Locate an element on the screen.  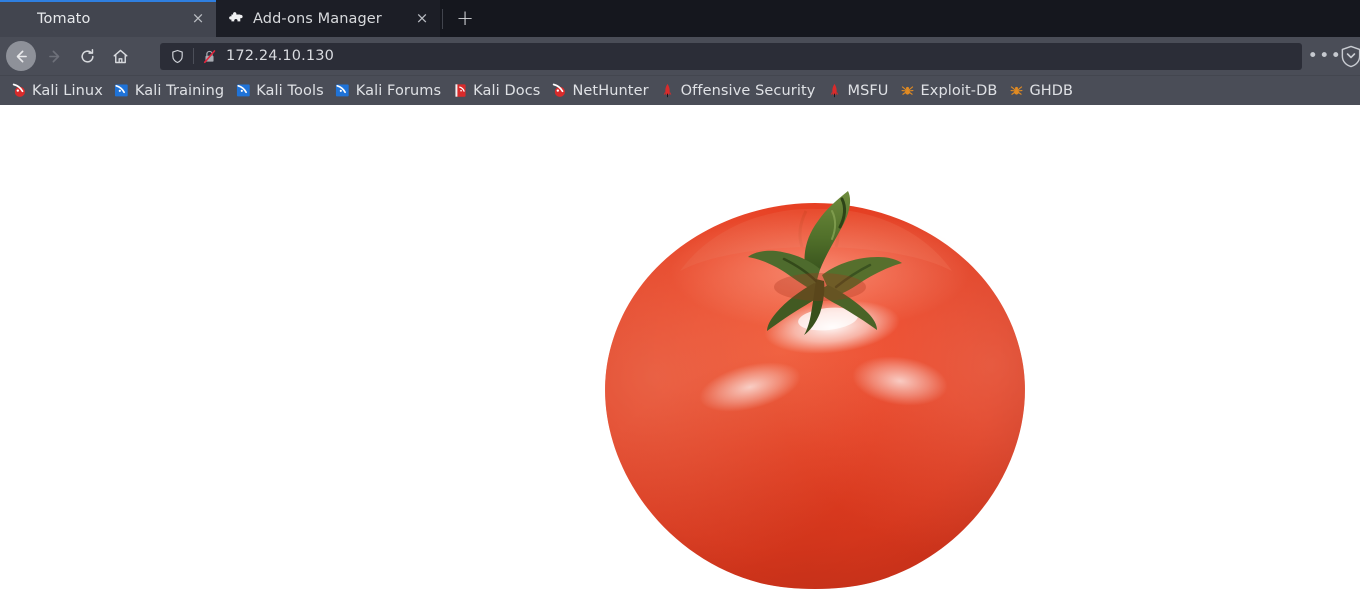
lock-insecure-icon is located at coordinates (209, 56).